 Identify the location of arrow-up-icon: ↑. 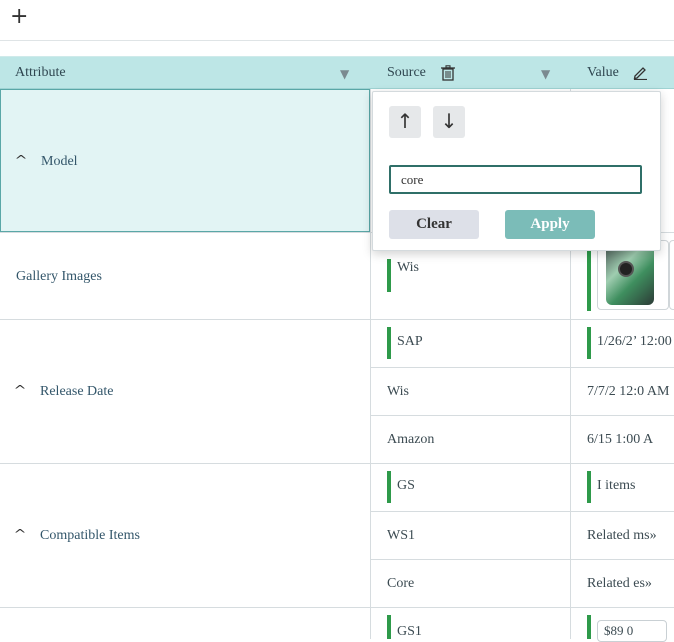
(405, 121).